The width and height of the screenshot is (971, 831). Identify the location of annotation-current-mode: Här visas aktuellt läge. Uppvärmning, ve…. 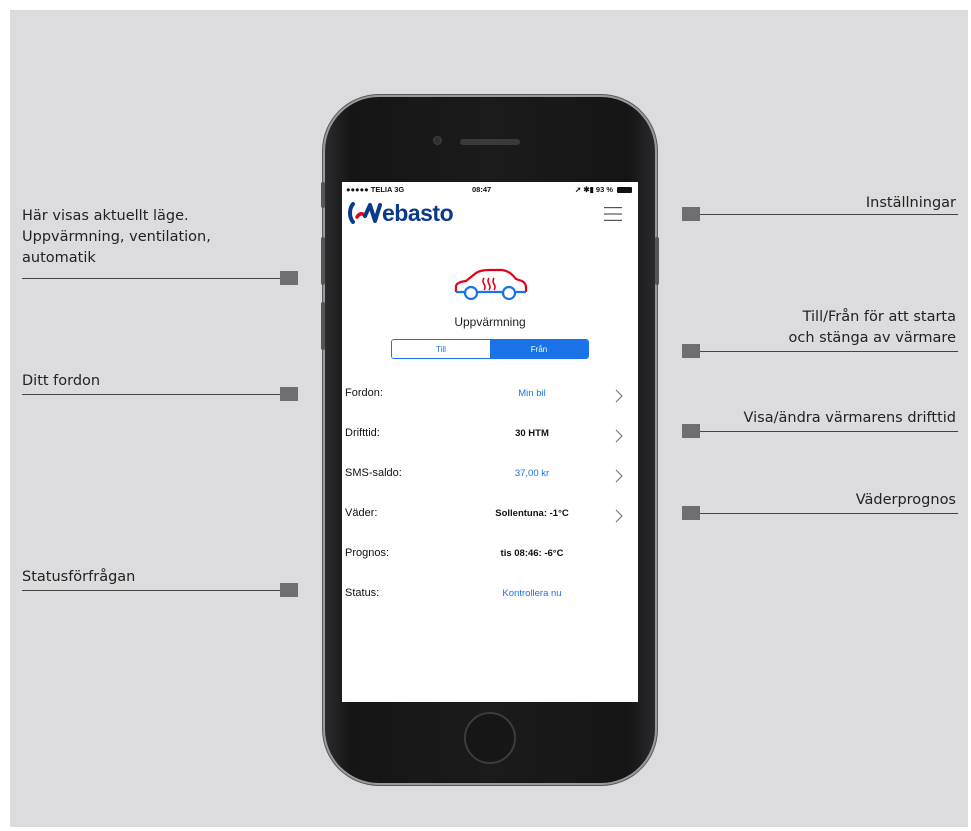
(116, 237).